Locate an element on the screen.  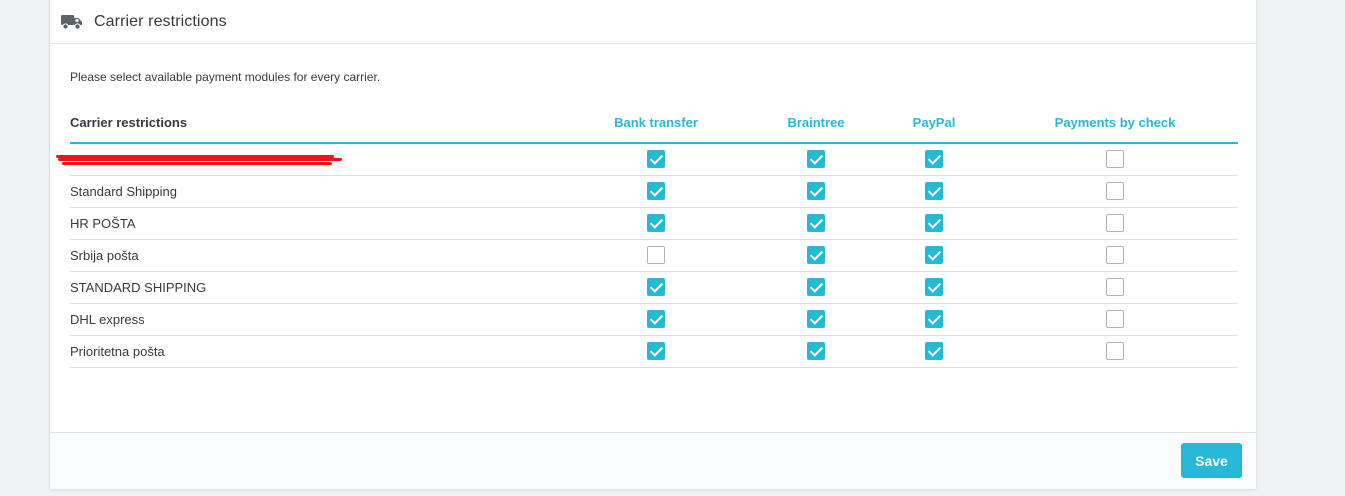
table-row: DHL express is located at coordinates (654, 319).